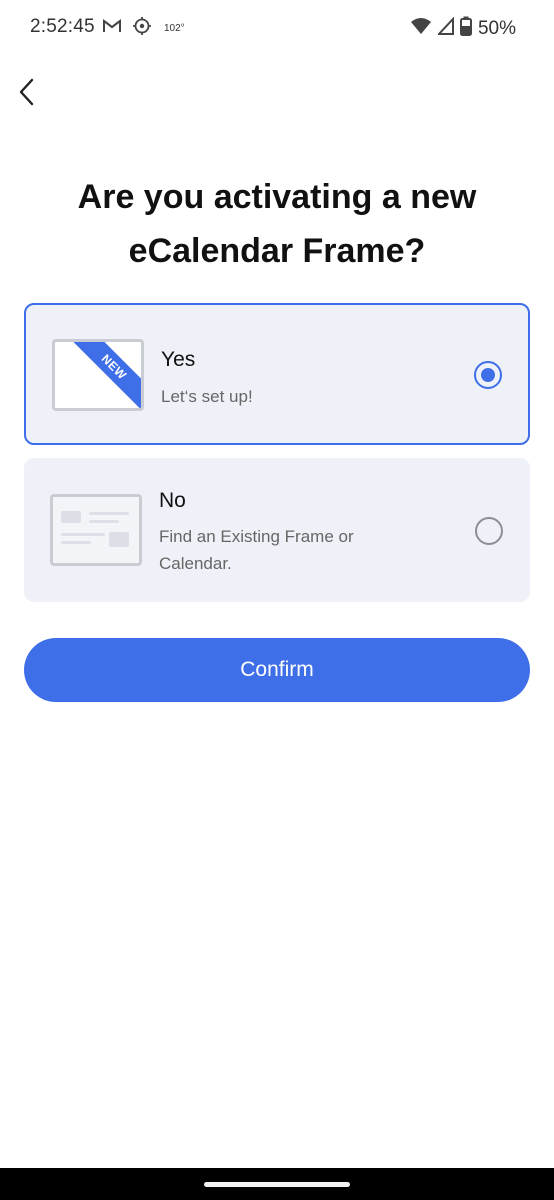  I want to click on back-button, so click(26, 94).